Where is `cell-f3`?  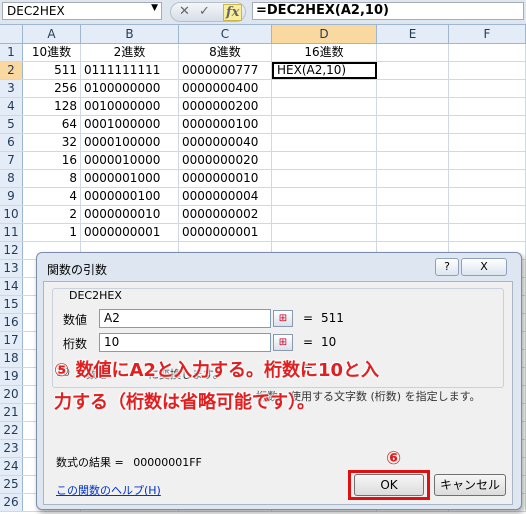
cell-f3 is located at coordinates (487, 88).